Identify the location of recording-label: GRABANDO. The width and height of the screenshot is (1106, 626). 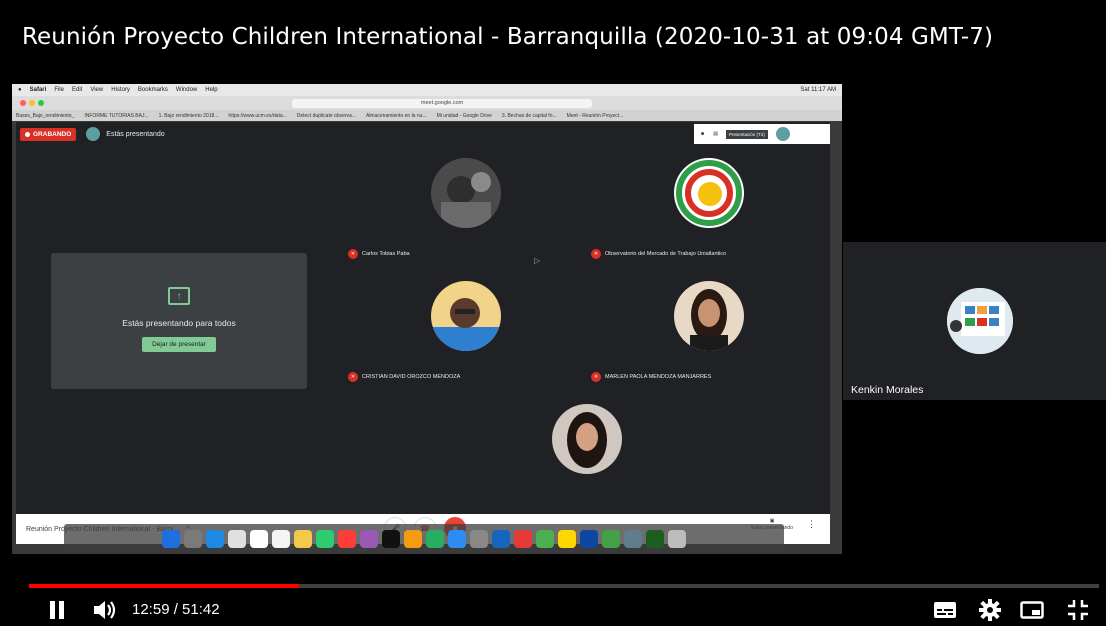
(52, 134).